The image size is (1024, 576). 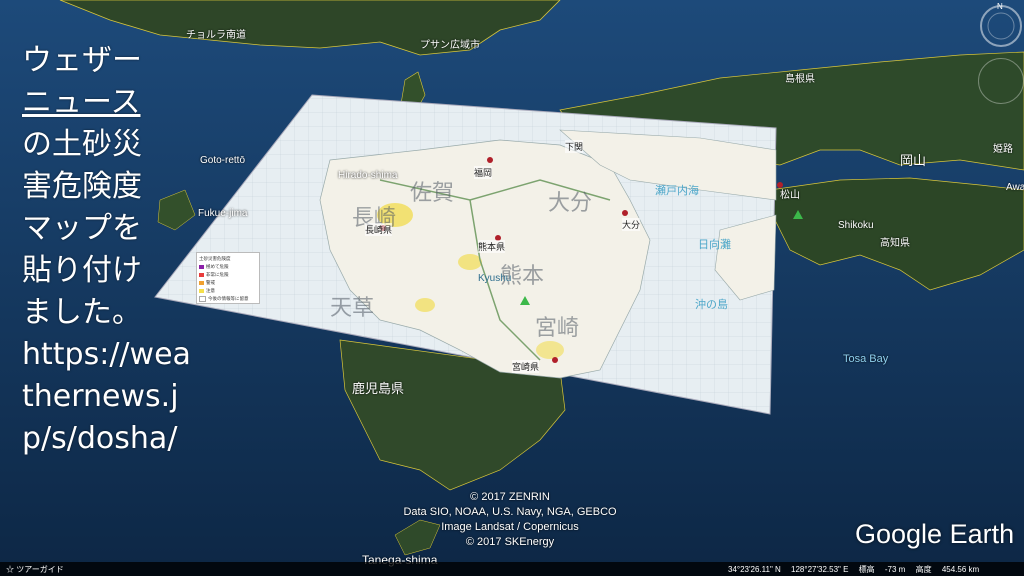 I want to click on altitude-value: 454.56 km, so click(x=960, y=569).